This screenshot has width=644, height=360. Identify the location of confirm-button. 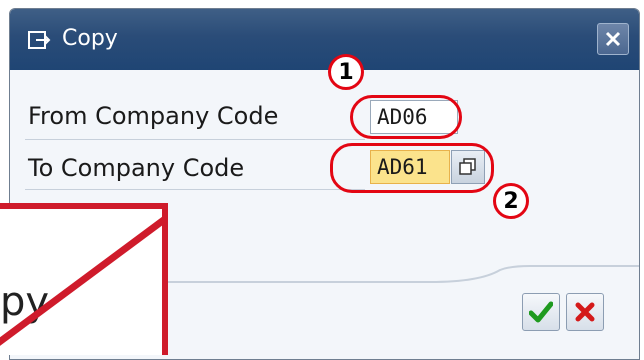
(541, 312).